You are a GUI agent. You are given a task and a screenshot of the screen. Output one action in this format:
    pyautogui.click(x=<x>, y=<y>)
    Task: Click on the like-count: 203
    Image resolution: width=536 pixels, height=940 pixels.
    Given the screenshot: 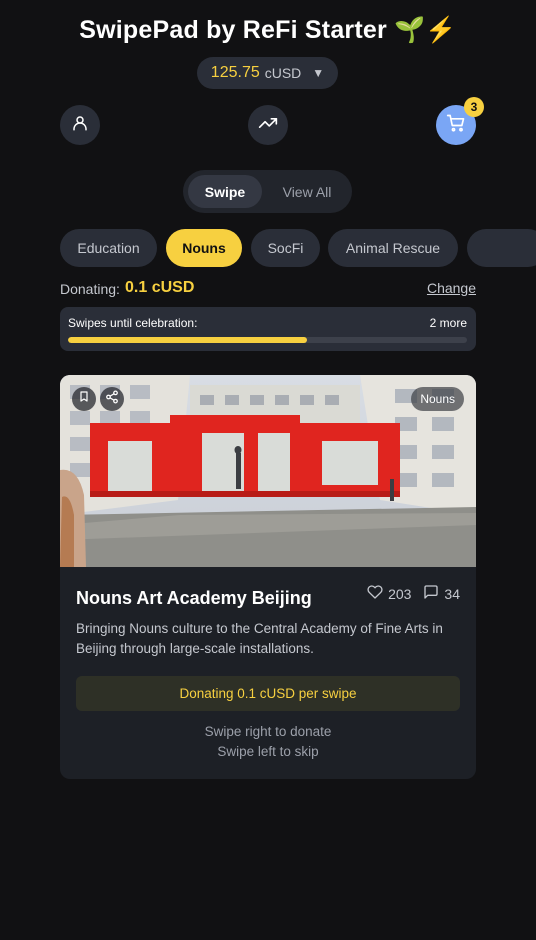 What is the action you would take?
    pyautogui.click(x=389, y=593)
    